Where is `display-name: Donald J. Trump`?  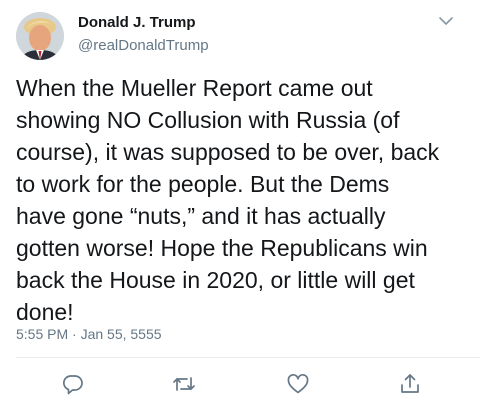
display-name: Donald J. Trump is located at coordinates (137, 22).